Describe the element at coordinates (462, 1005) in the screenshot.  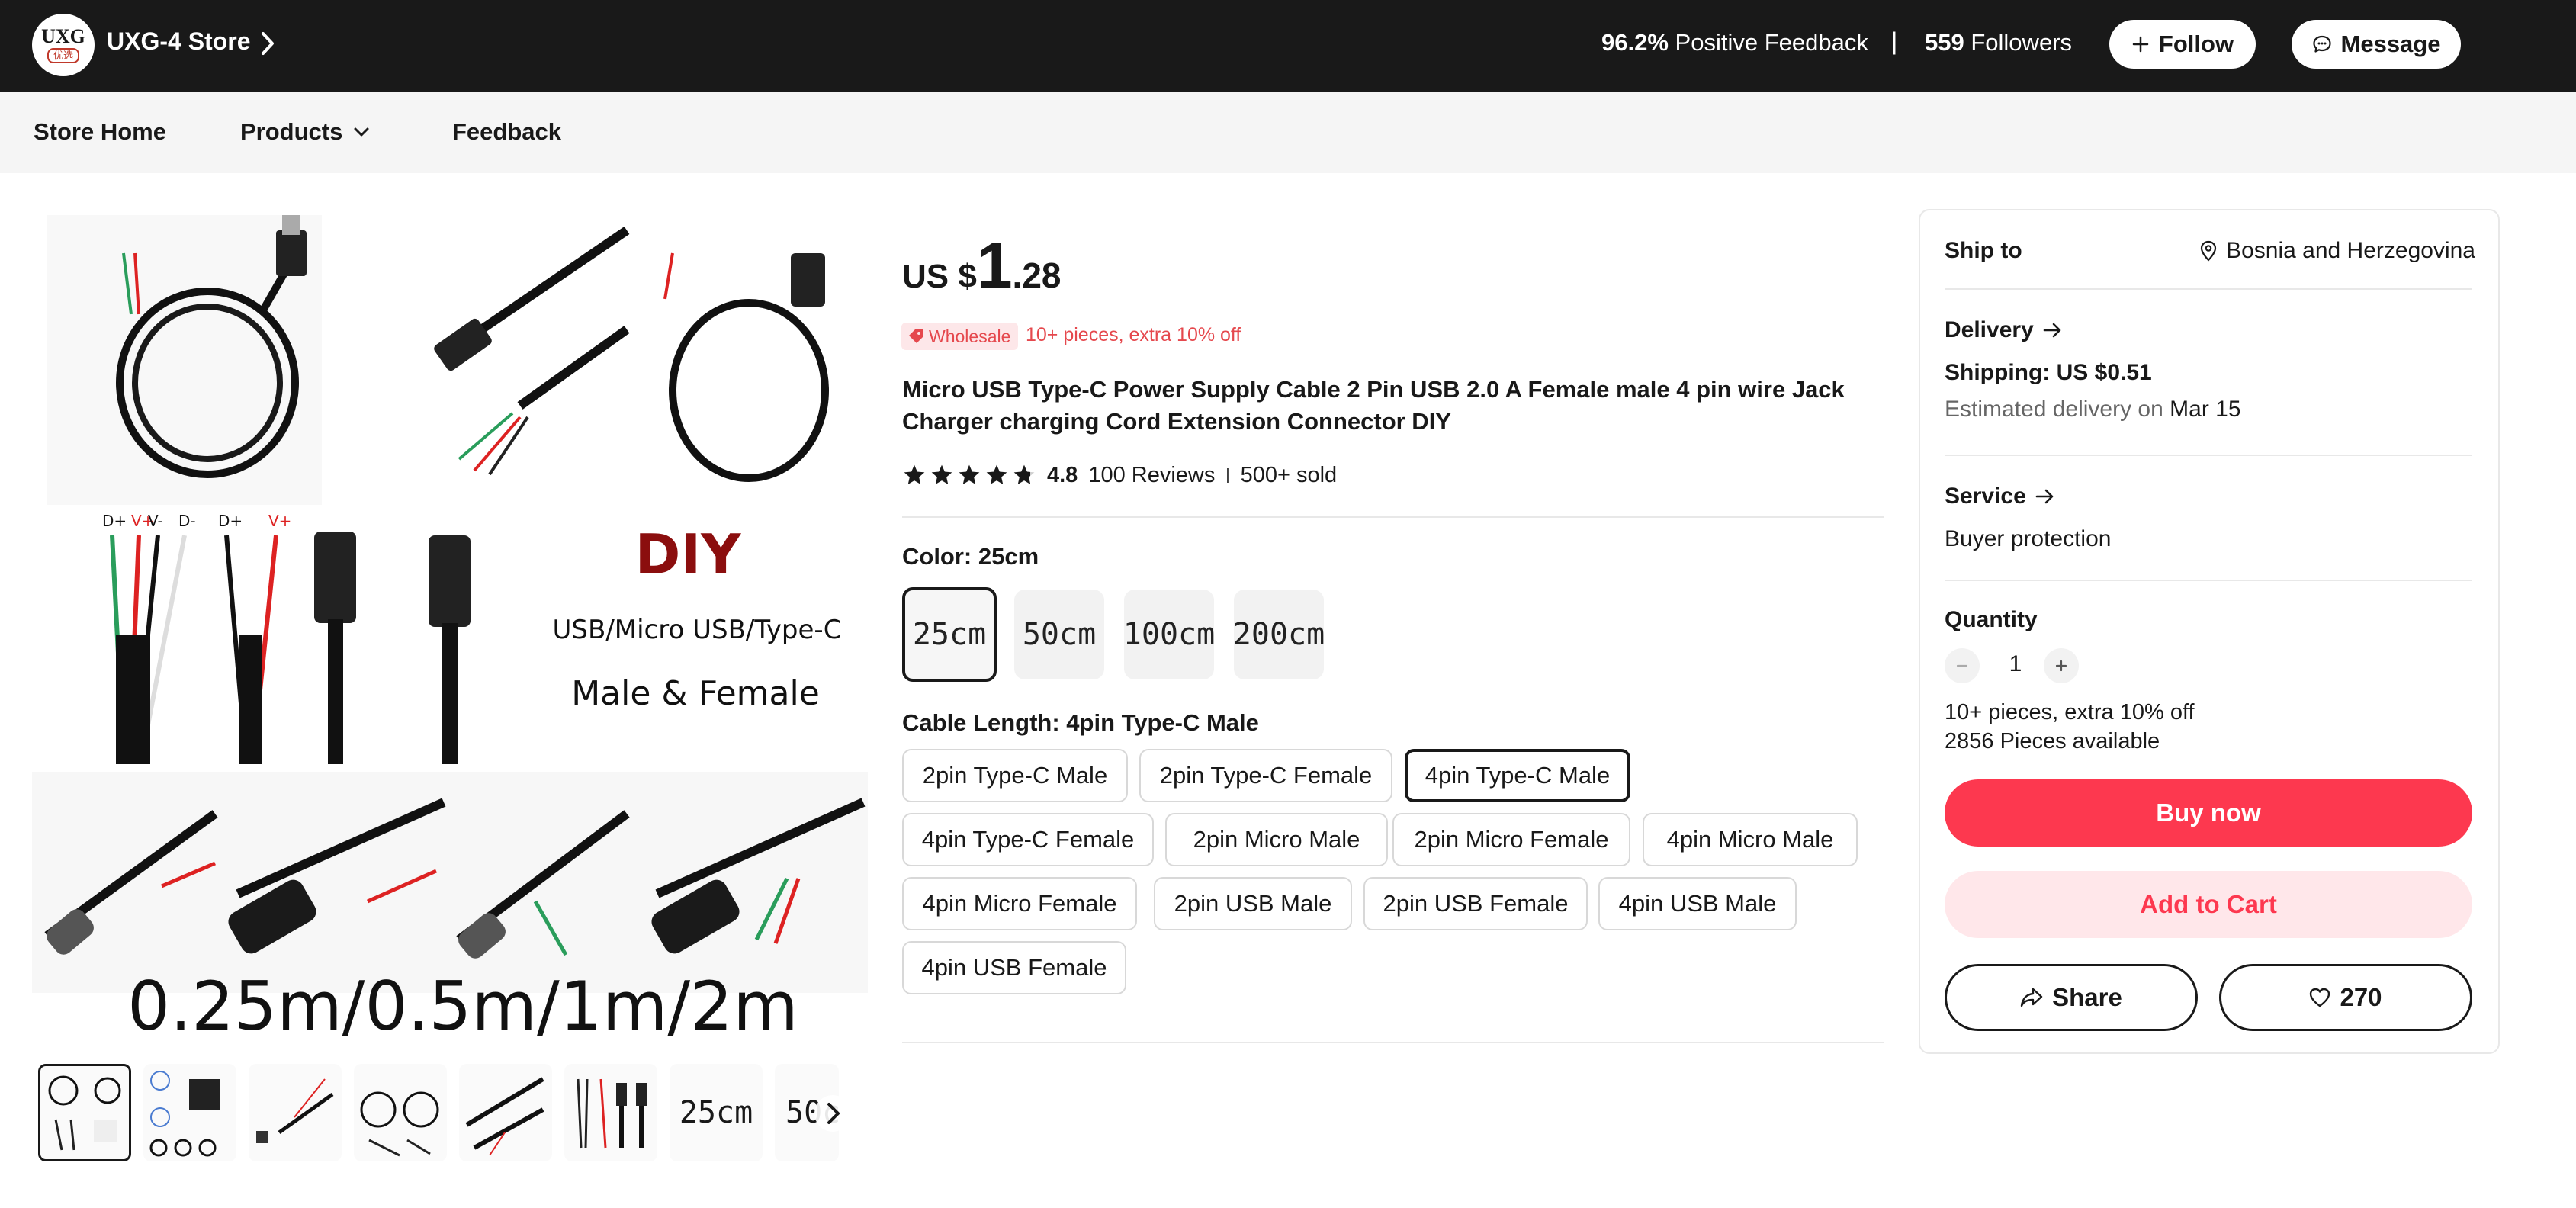
I see `lengths-text: 0.25m/0.5m/1m/2m` at that location.